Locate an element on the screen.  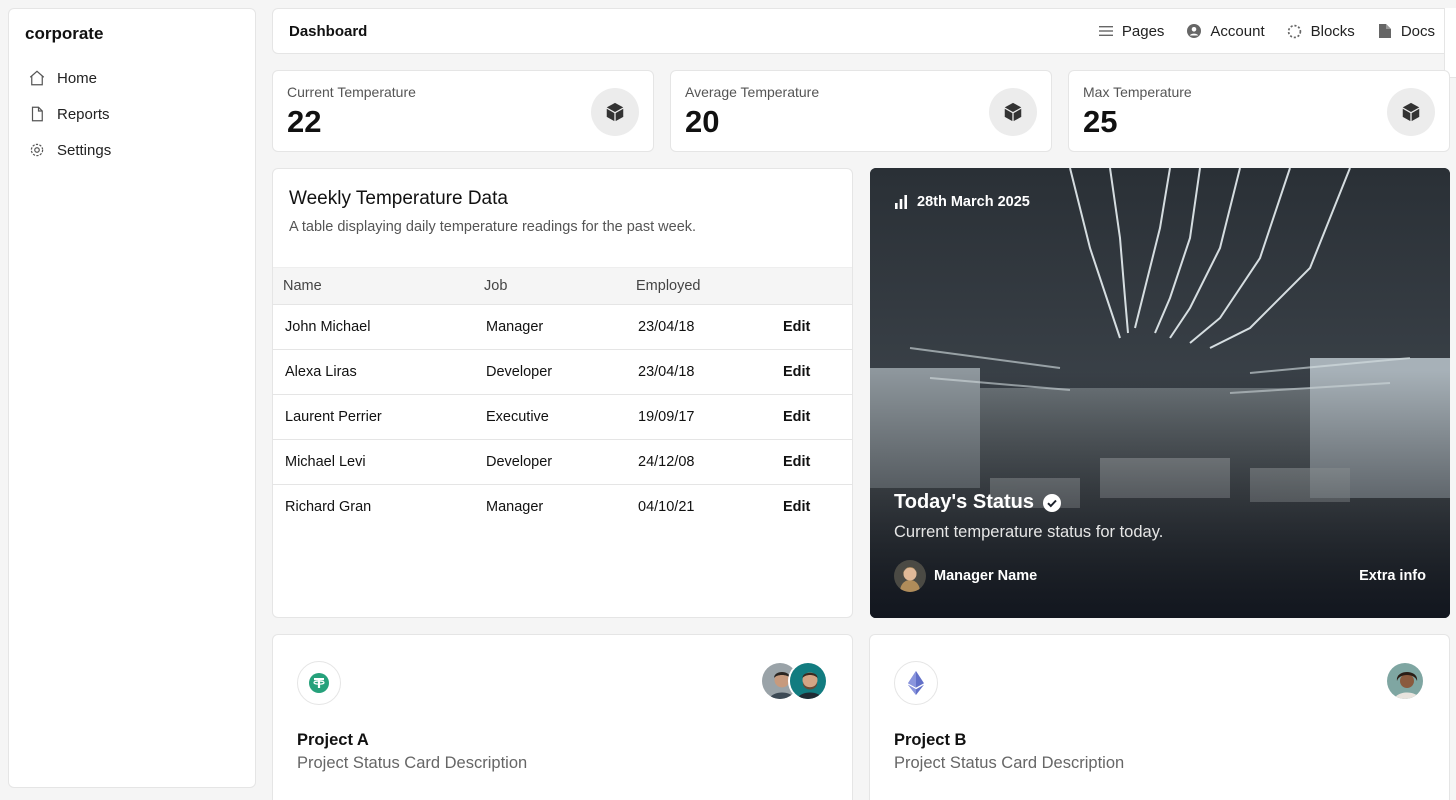
ethereum-icon is located at coordinates (916, 683).